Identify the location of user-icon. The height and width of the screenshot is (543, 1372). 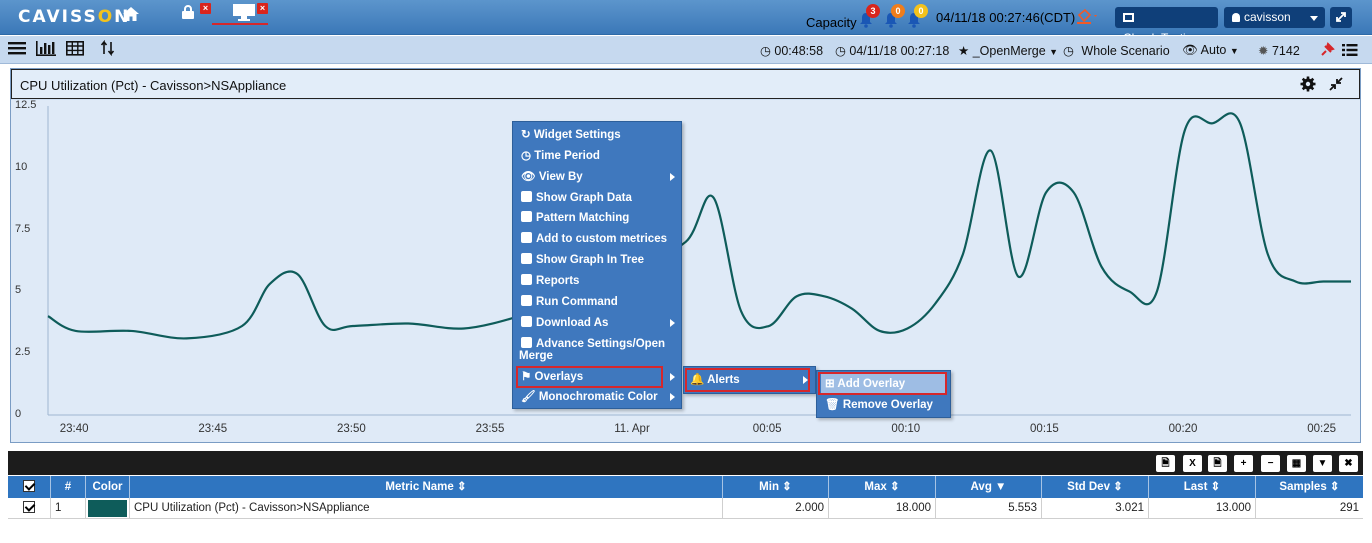
(1236, 17).